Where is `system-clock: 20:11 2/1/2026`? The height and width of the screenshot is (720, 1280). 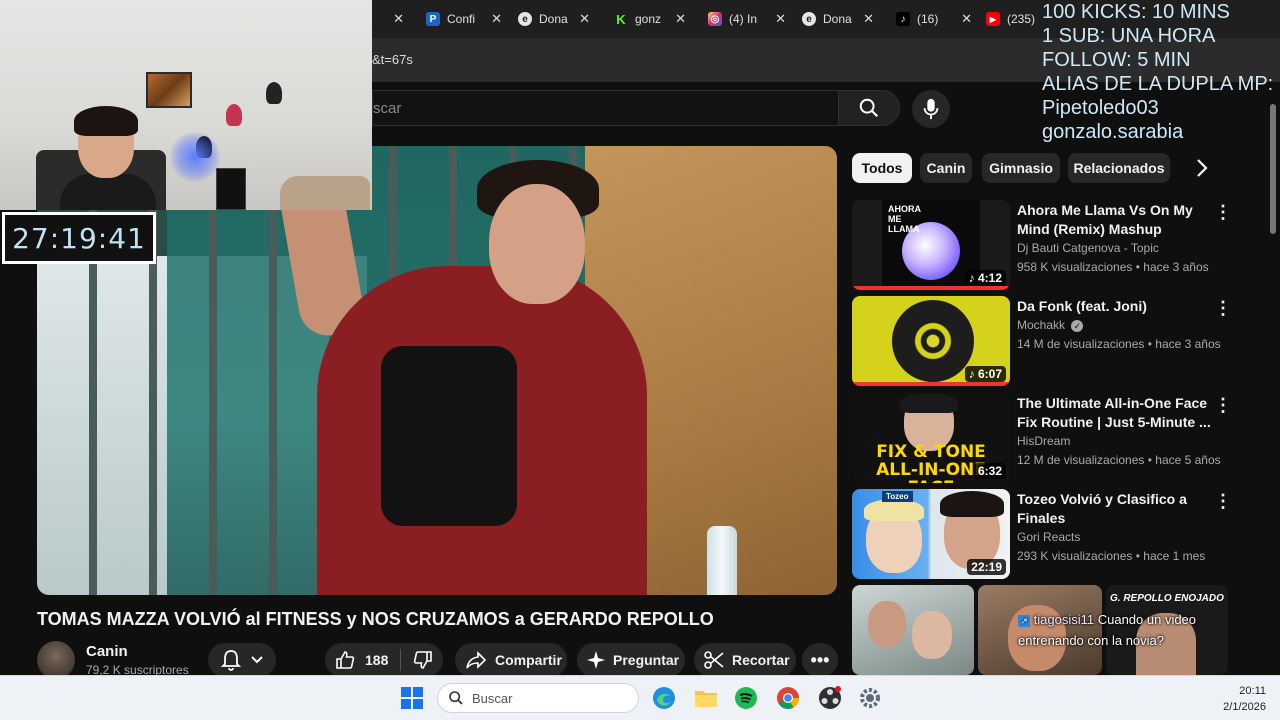
system-clock: 20:11 2/1/2026 is located at coordinates (1233, 699).